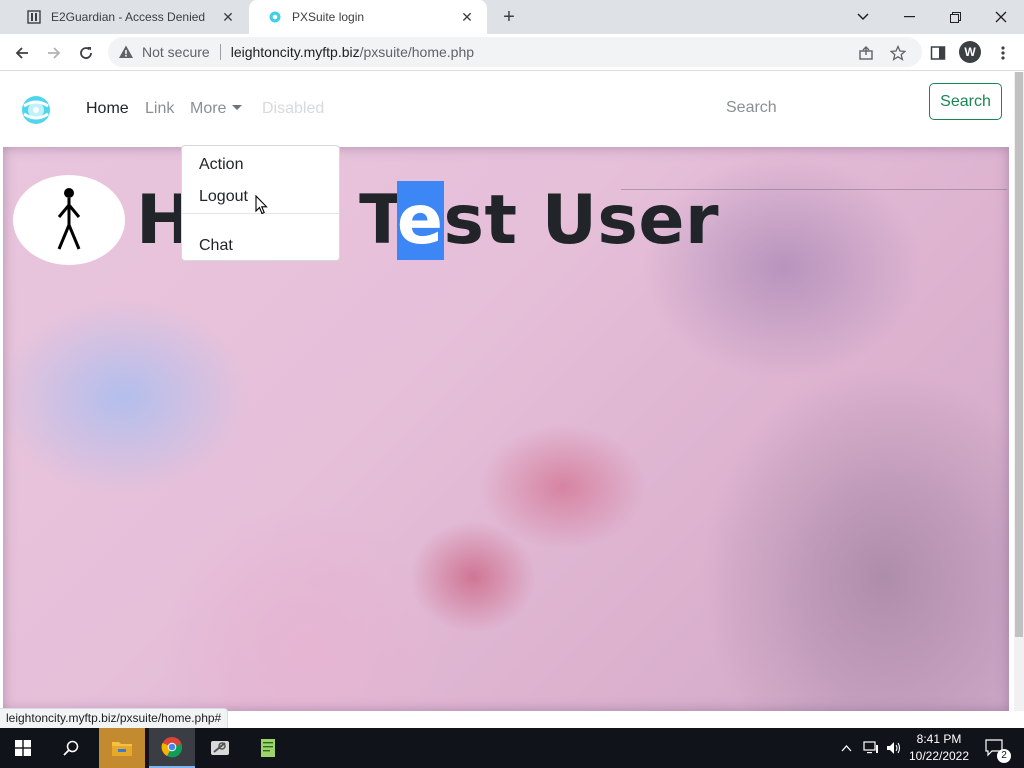 This screenshot has width=1024, height=768. Describe the element at coordinates (159, 109) in the screenshot. I see `nav-link: Link` at that location.